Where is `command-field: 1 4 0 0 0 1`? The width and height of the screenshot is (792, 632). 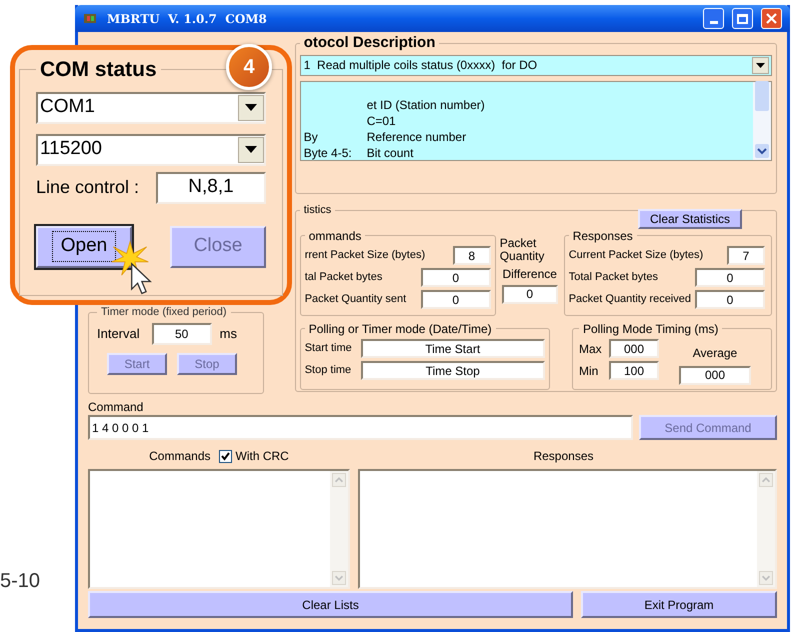
command-field: 1 4 0 0 0 1 is located at coordinates (360, 427).